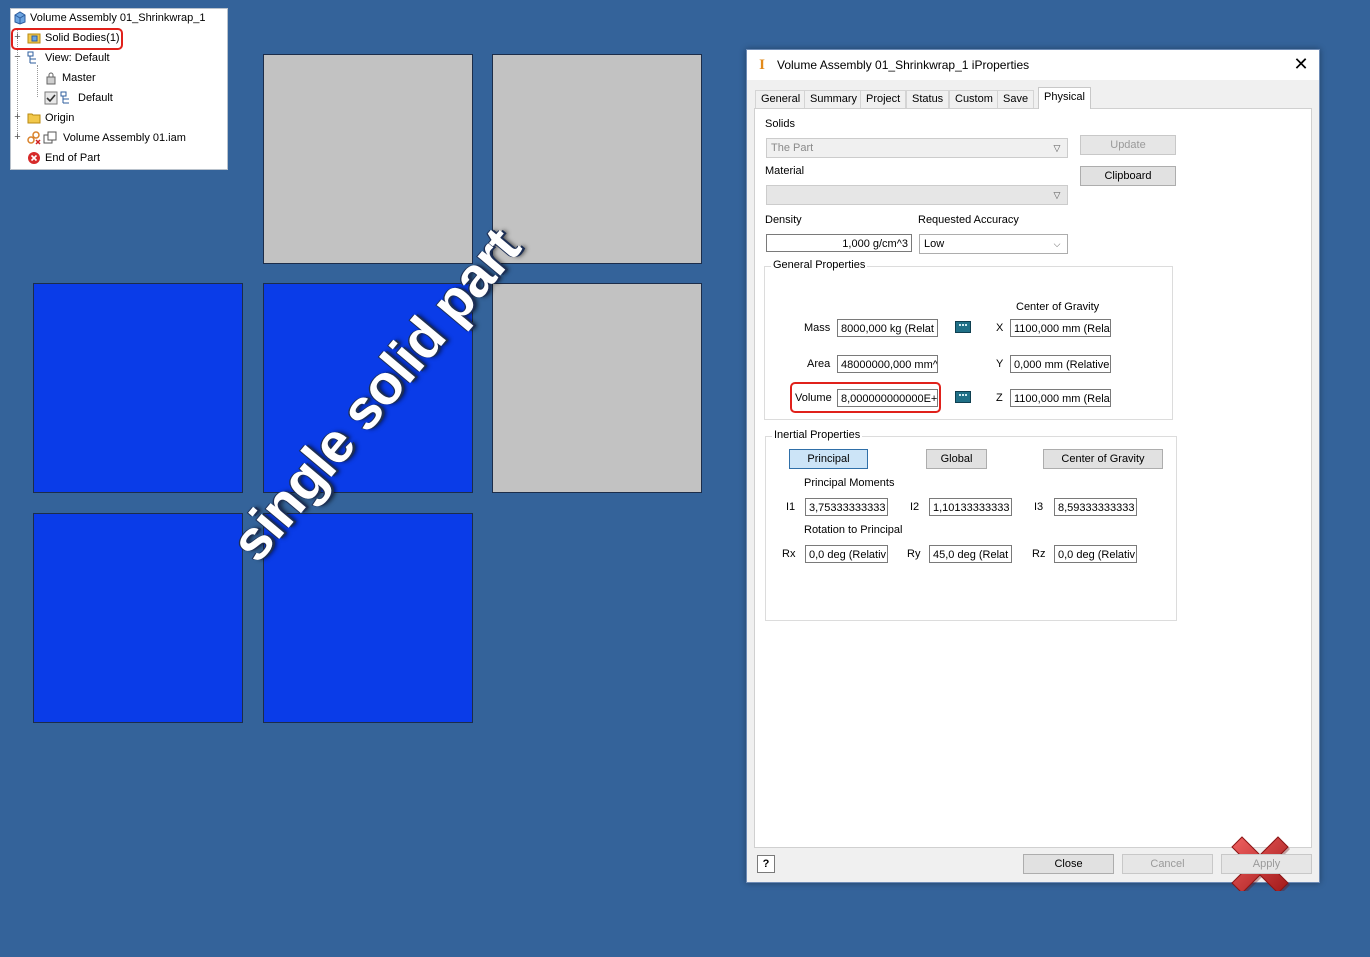  What do you see at coordinates (20, 18) in the screenshot?
I see `part-icon` at bounding box center [20, 18].